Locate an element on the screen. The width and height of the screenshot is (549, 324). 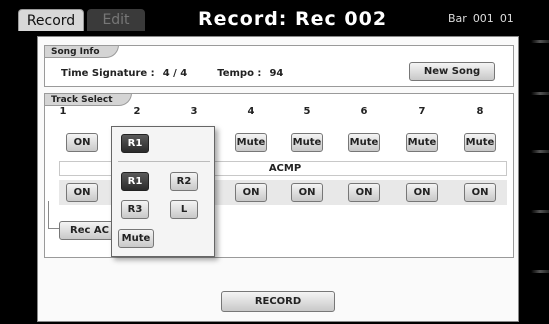
track-1-toggle: ON is located at coordinates (82, 142).